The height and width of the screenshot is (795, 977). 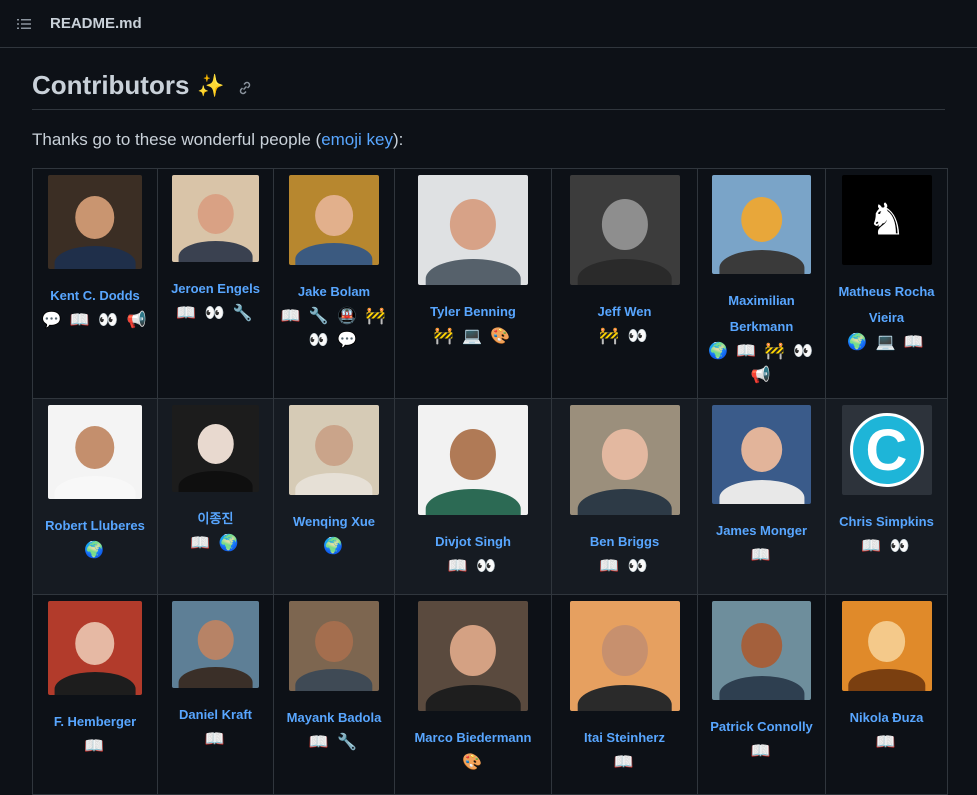 I want to click on contributor-cell: Kent C. Dodds 💬 📖 👀 📢, so click(x=95, y=283).